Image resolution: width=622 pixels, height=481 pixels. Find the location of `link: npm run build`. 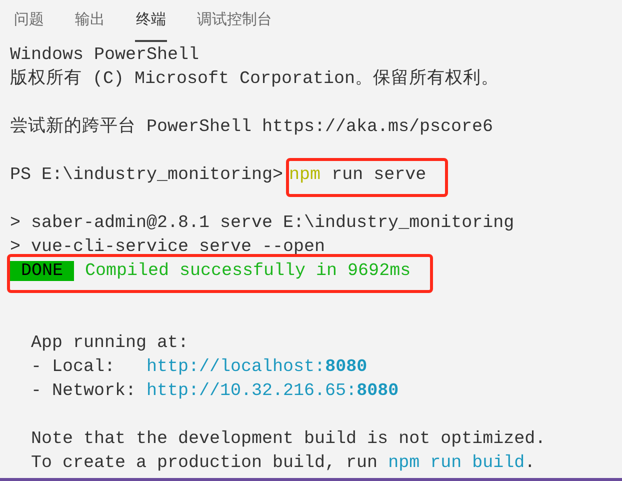

link: npm run build is located at coordinates (456, 463).